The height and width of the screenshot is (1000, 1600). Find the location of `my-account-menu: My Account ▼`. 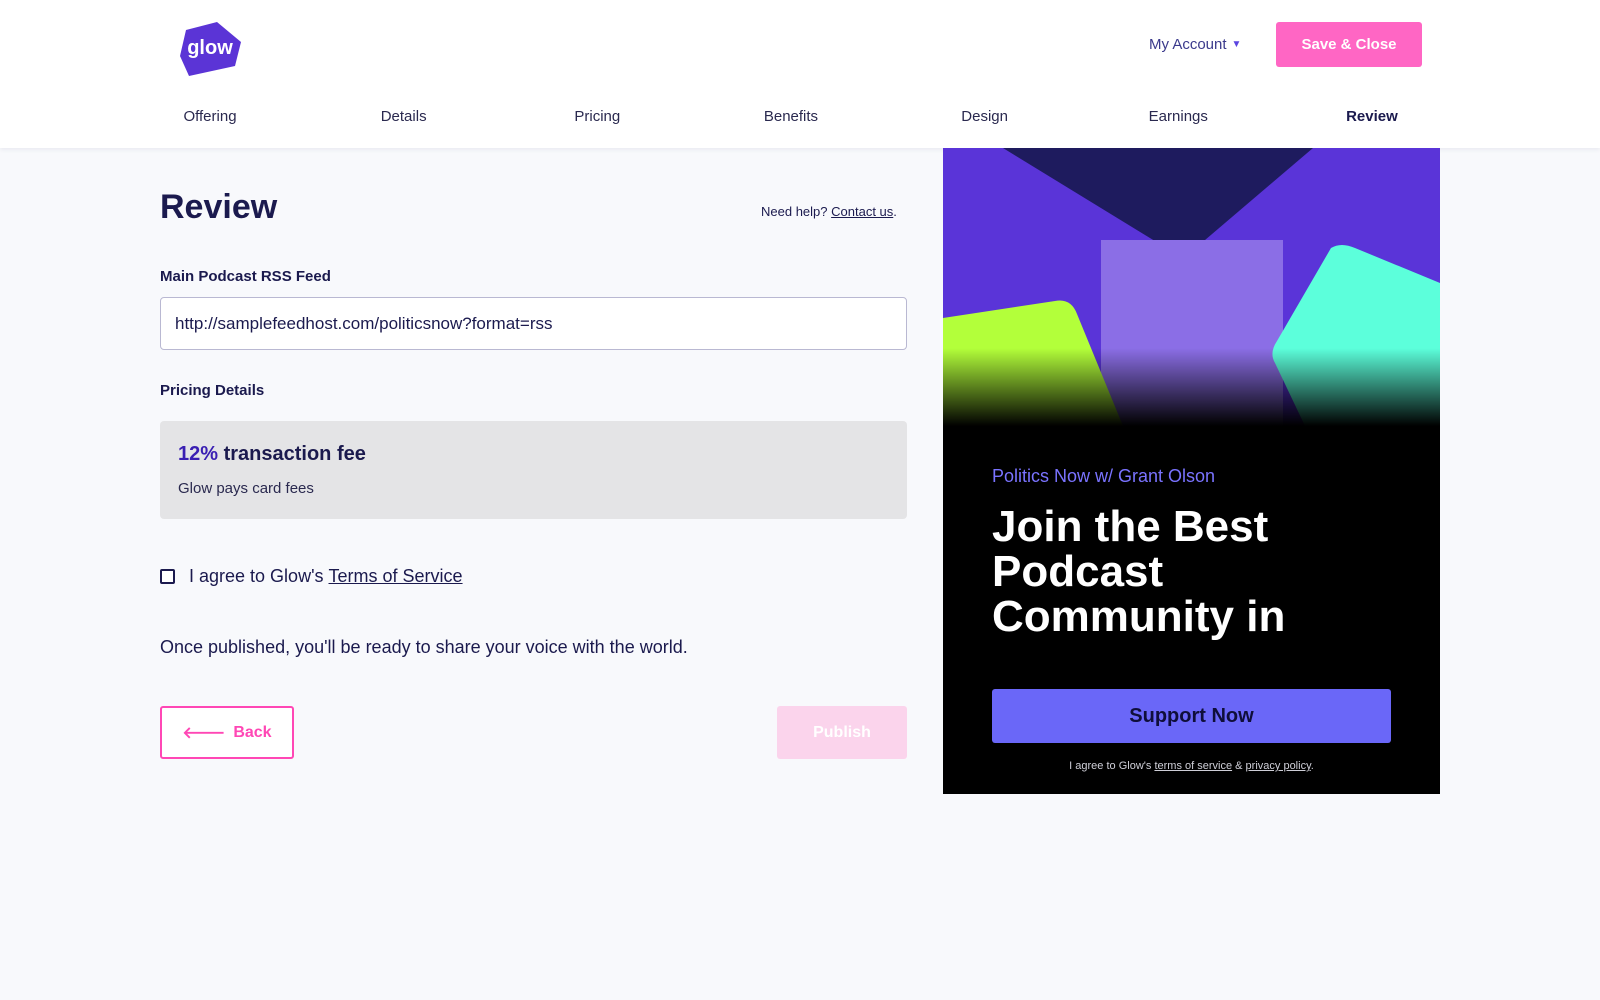

my-account-menu: My Account ▼ is located at coordinates (1195, 44).